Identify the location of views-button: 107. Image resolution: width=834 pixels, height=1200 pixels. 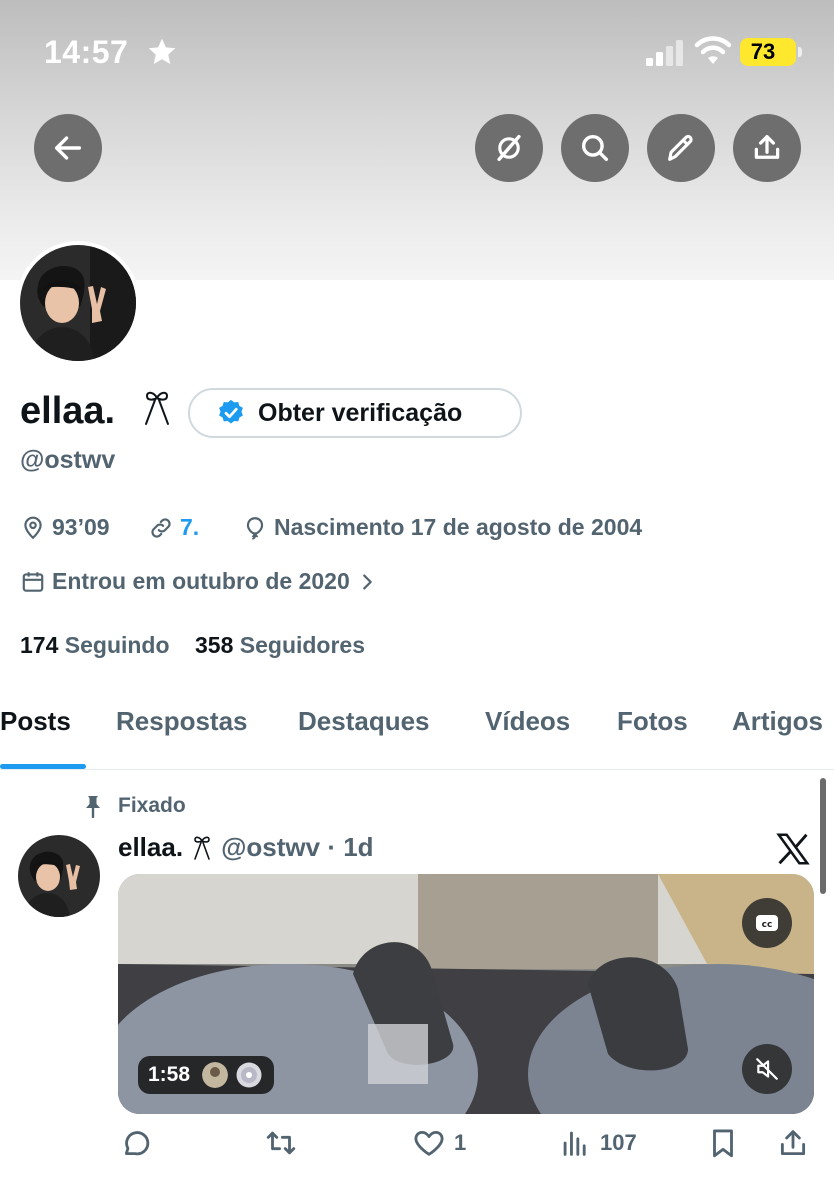
(597, 1143).